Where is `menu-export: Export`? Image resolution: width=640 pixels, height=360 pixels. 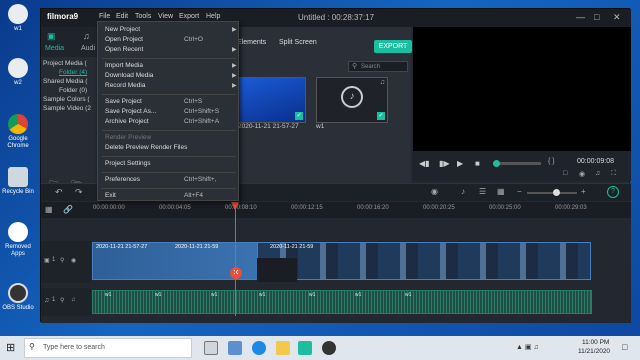
menu-export: Export is located at coordinates (189, 16).